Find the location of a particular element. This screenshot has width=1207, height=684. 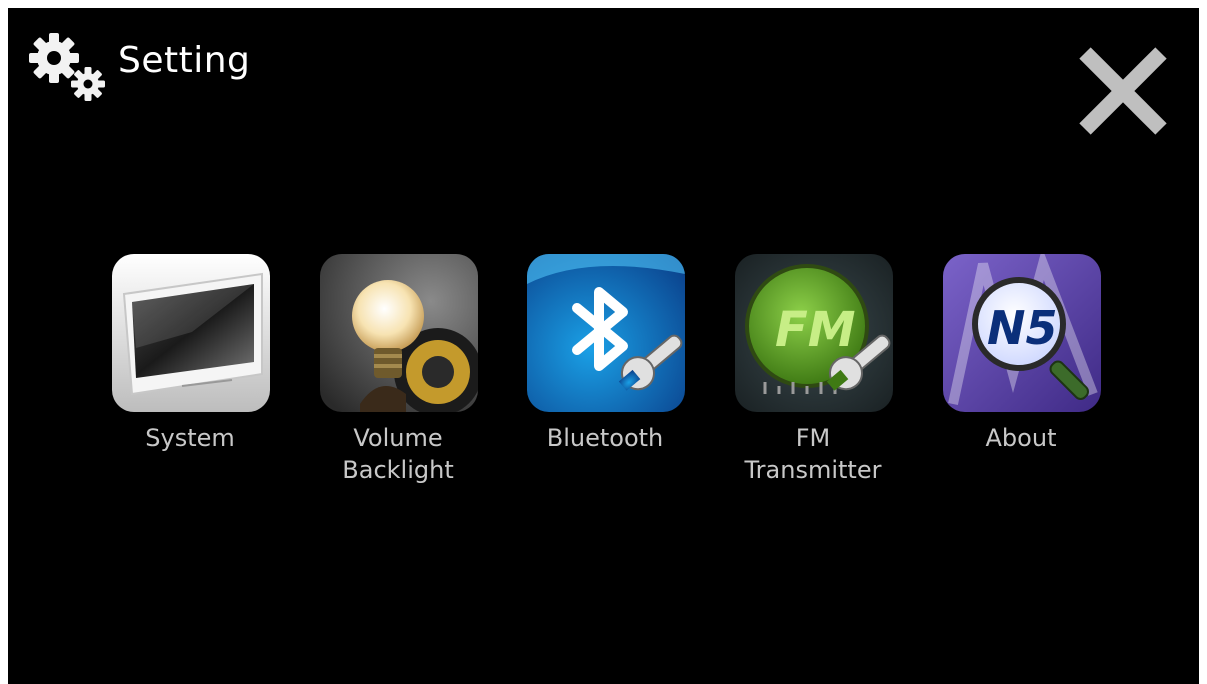

tile-label: System is located at coordinates (190, 438).